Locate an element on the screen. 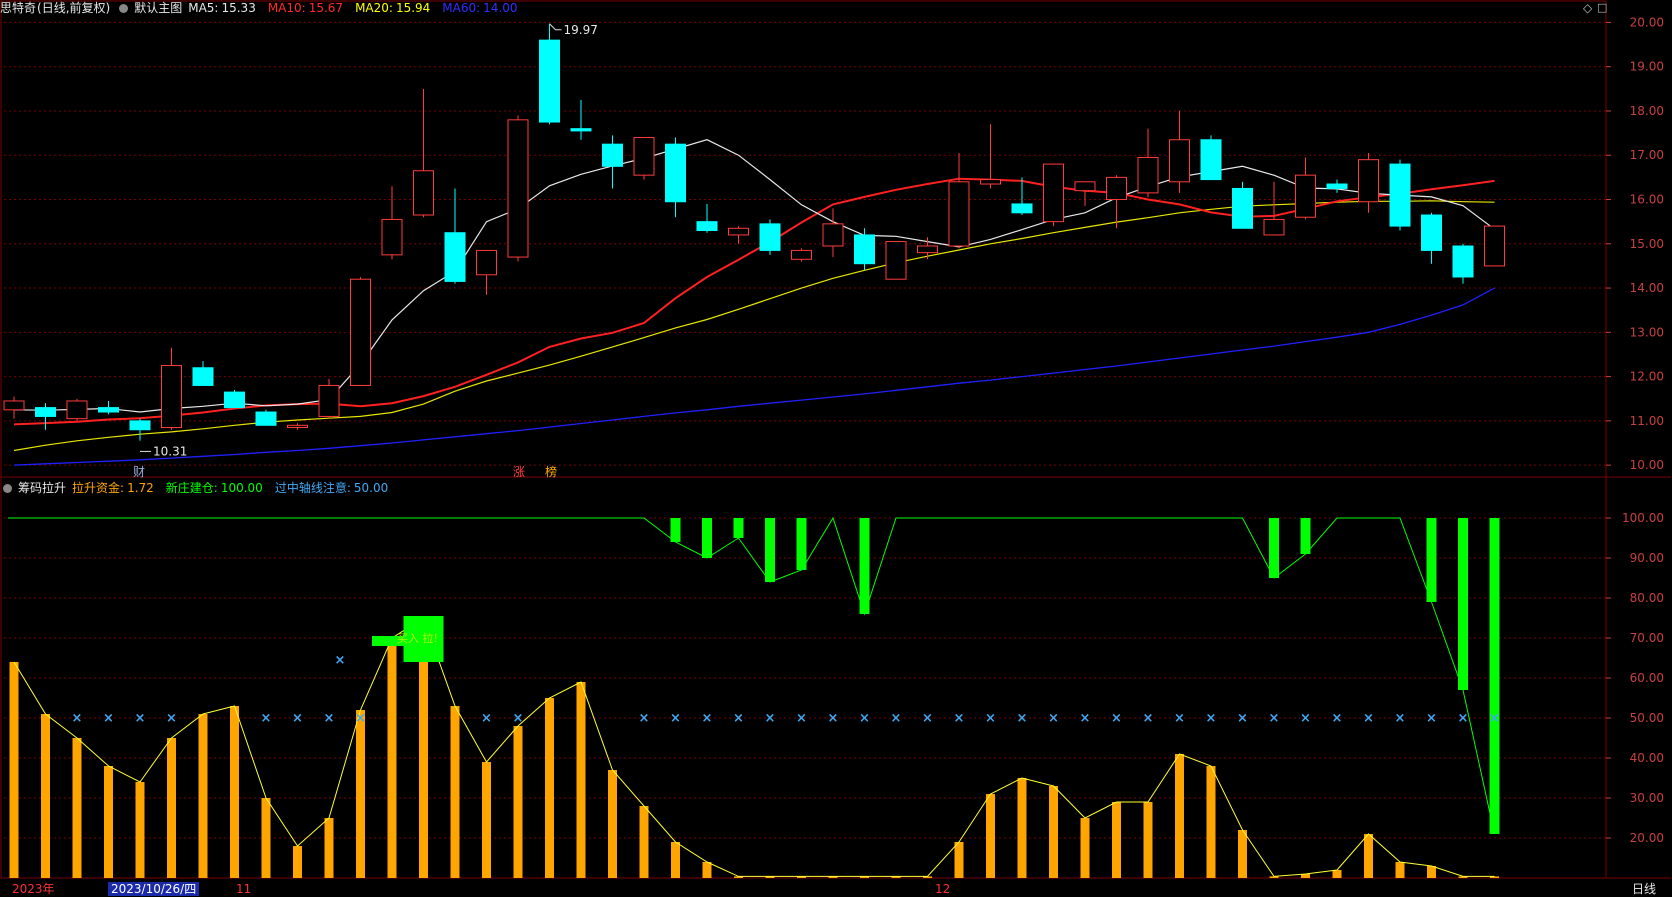  ranking-marker: 榜 is located at coordinates (551, 471).